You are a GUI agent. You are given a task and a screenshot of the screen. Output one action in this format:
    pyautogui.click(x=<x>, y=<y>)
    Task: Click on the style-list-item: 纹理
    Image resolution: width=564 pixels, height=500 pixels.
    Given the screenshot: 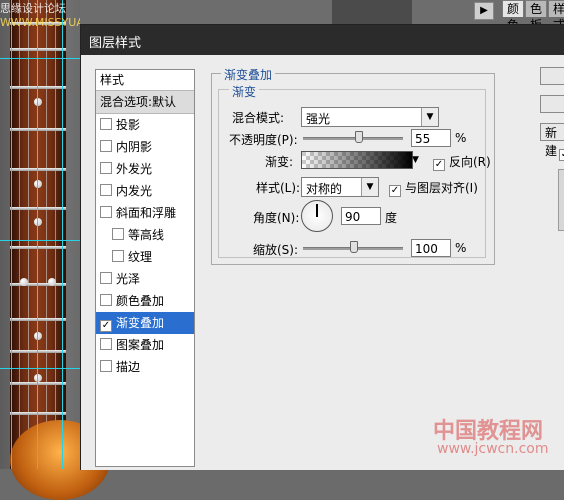 What is the action you would take?
    pyautogui.click(x=145, y=257)
    